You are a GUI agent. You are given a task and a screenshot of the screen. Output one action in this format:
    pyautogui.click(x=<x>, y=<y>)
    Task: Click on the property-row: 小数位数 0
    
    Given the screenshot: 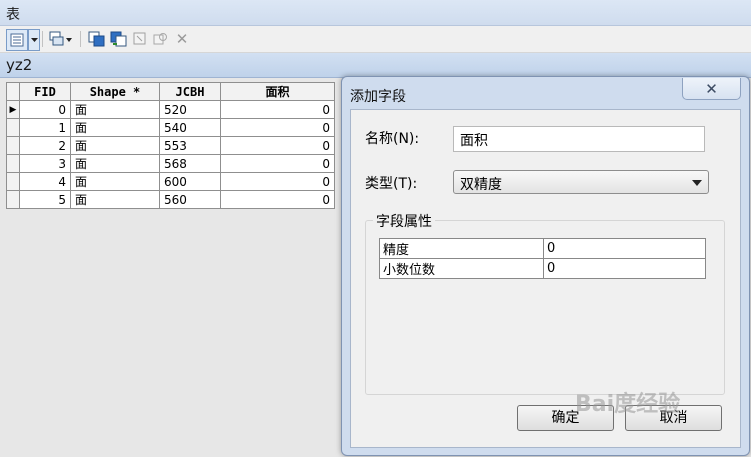 What is the action you would take?
    pyautogui.click(x=542, y=268)
    